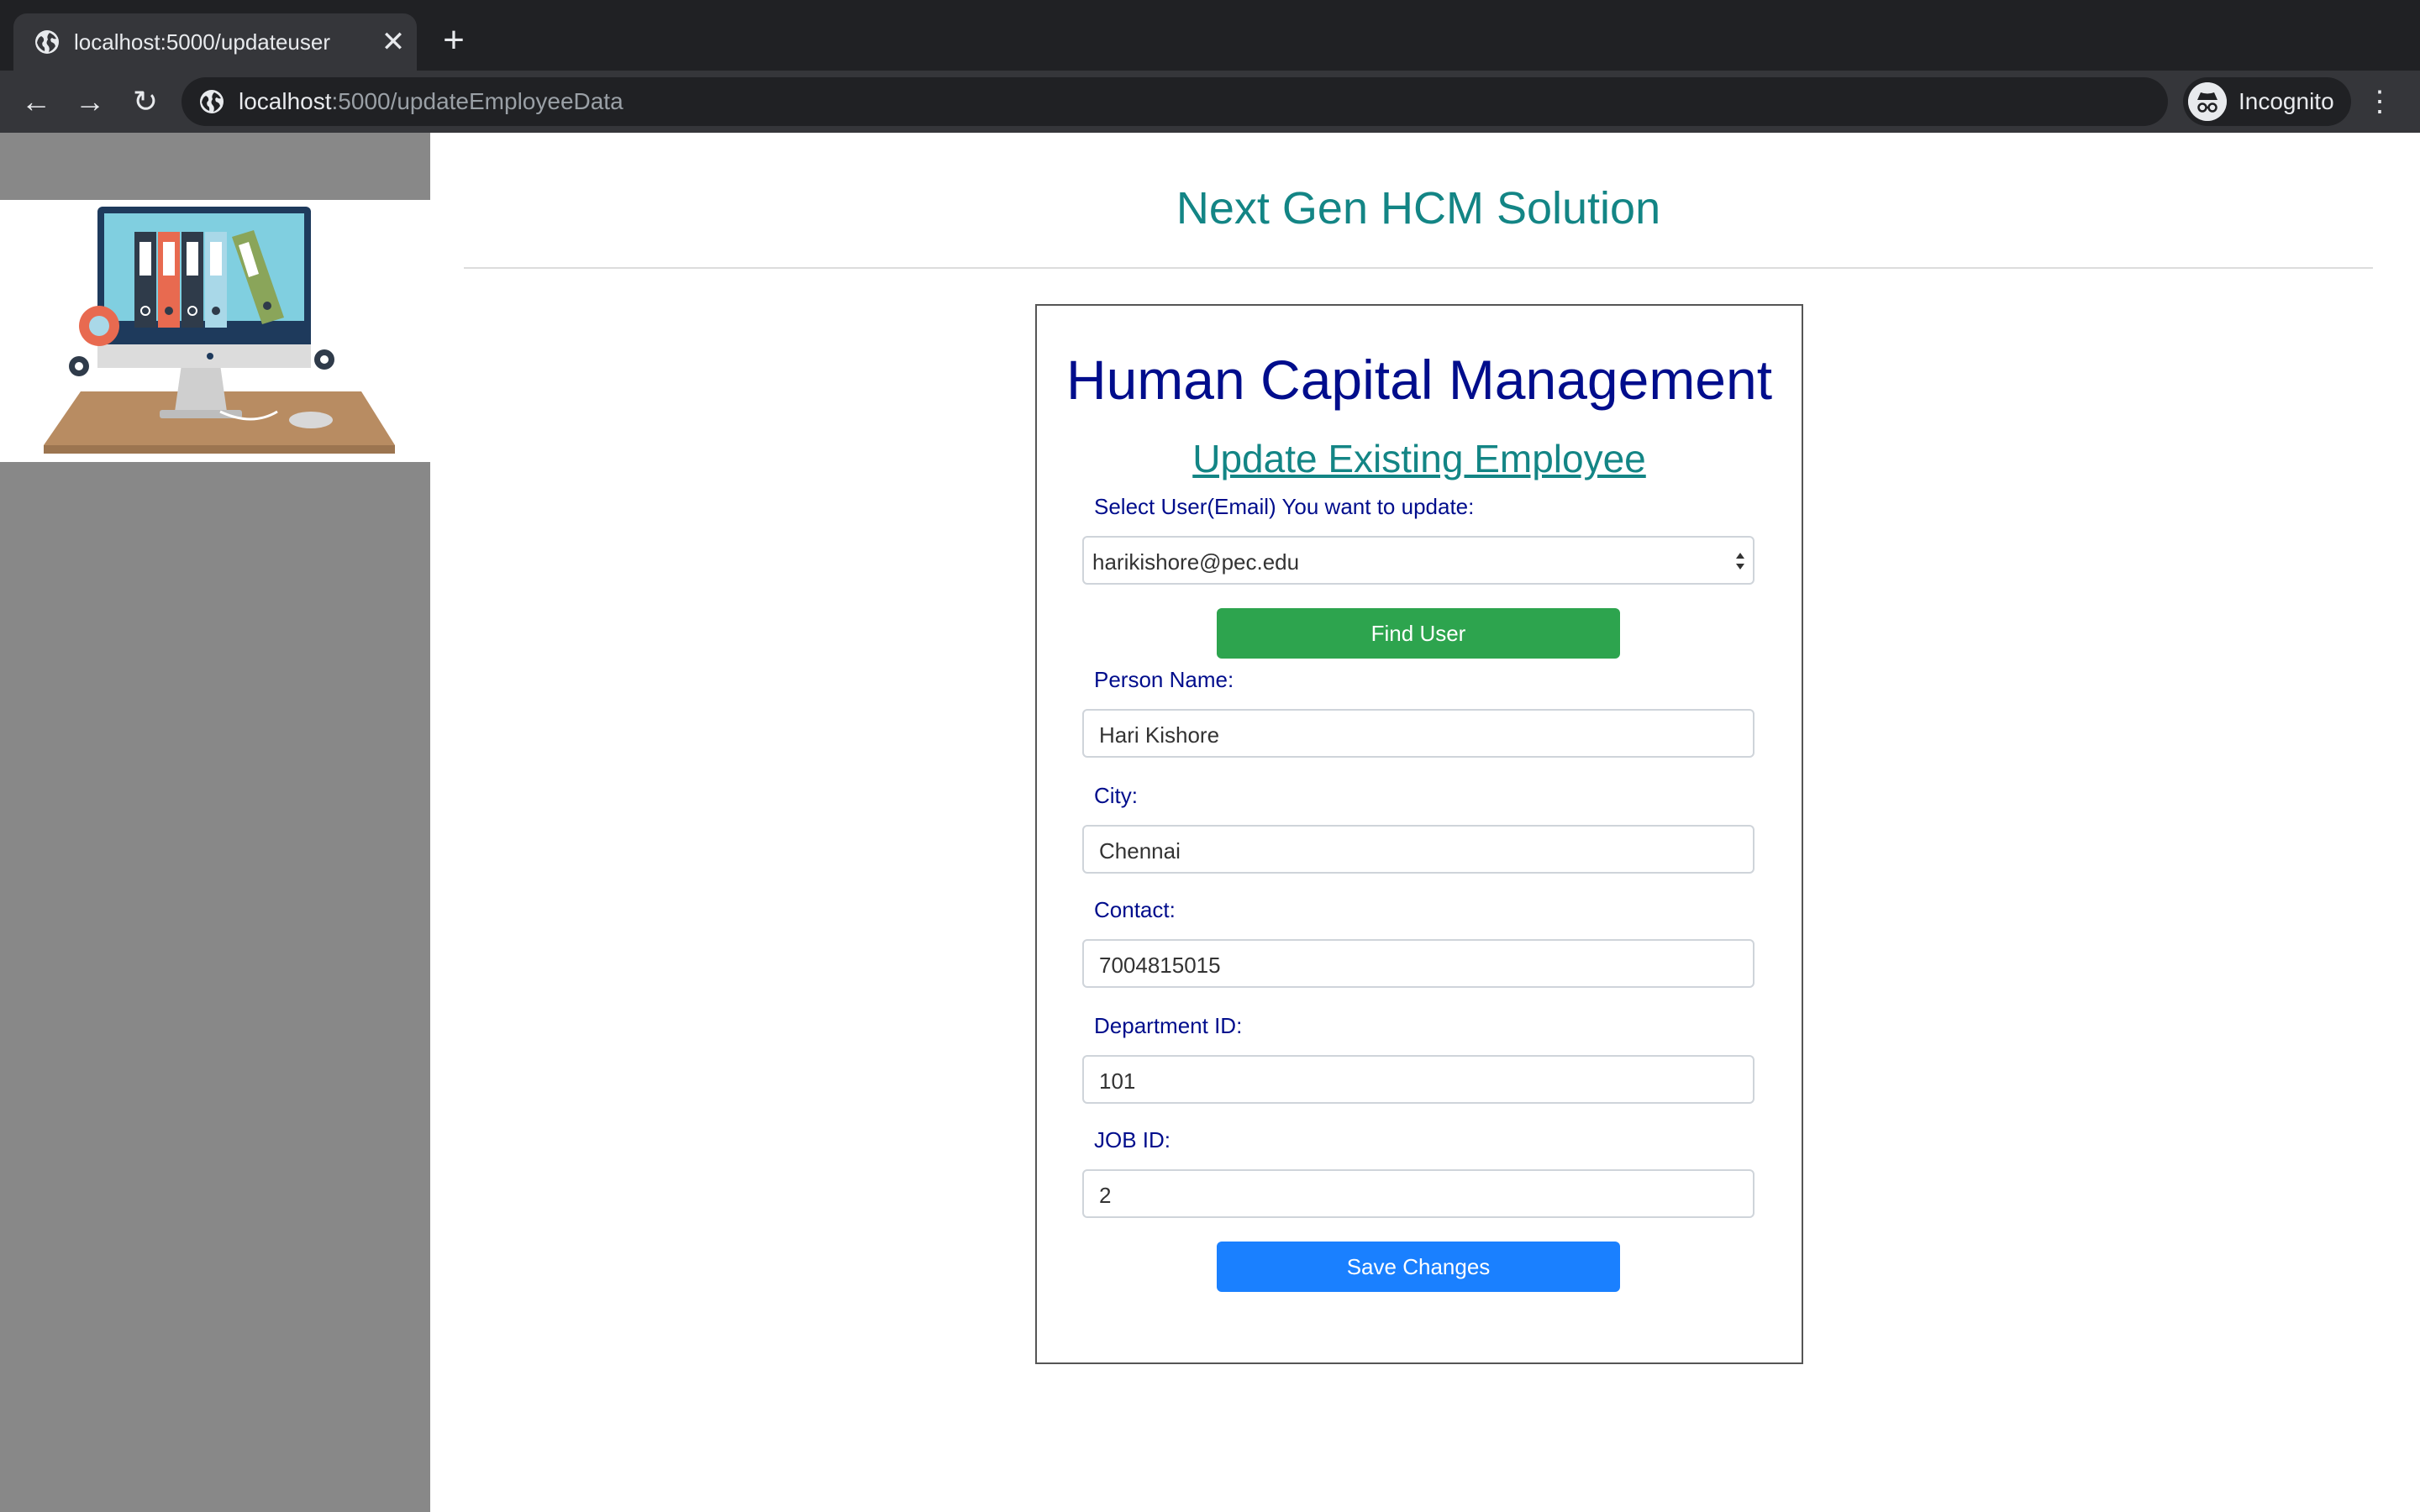 The height and width of the screenshot is (1512, 2420). Describe the element at coordinates (1105, 1195) in the screenshot. I see `job-id-value: 2` at that location.